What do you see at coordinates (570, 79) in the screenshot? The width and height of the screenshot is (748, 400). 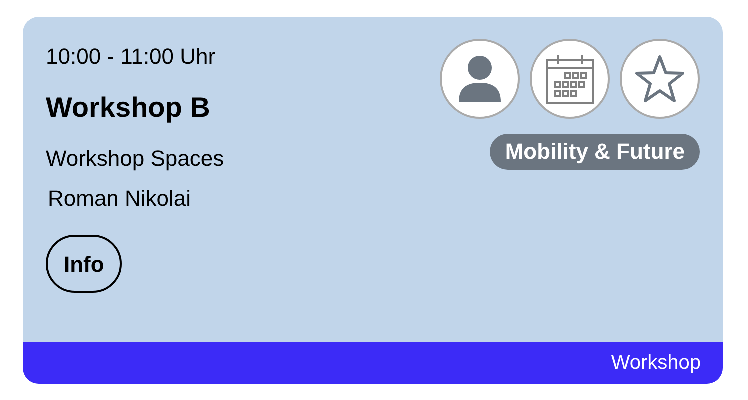 I see `calendar-icon` at bounding box center [570, 79].